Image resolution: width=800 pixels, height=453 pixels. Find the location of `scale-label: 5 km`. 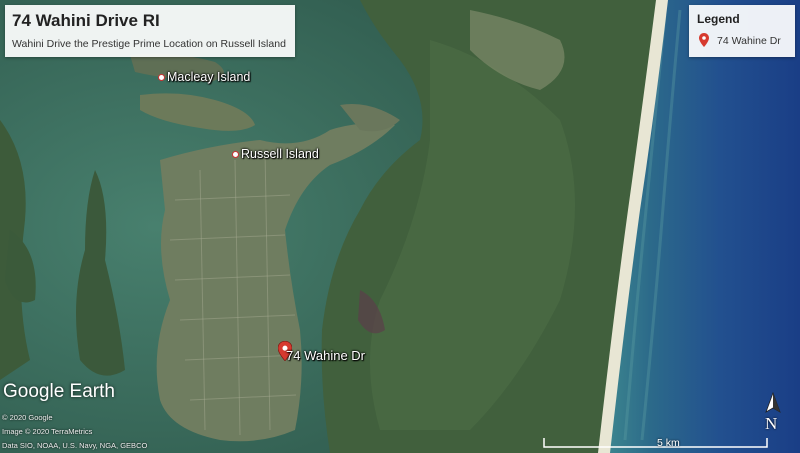

scale-label: 5 km is located at coordinates (668, 443).